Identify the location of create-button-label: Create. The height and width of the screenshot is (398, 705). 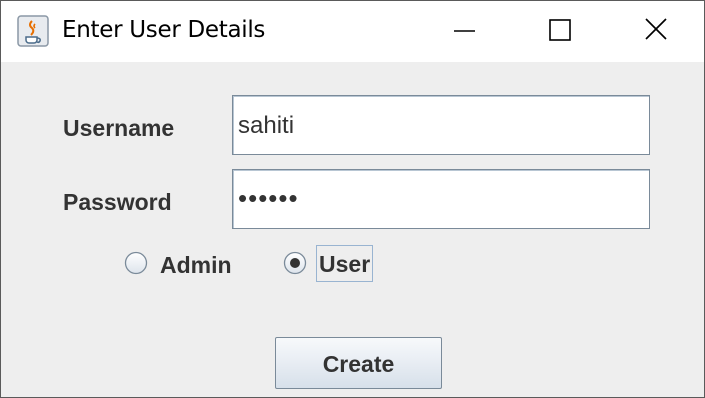
(358, 364).